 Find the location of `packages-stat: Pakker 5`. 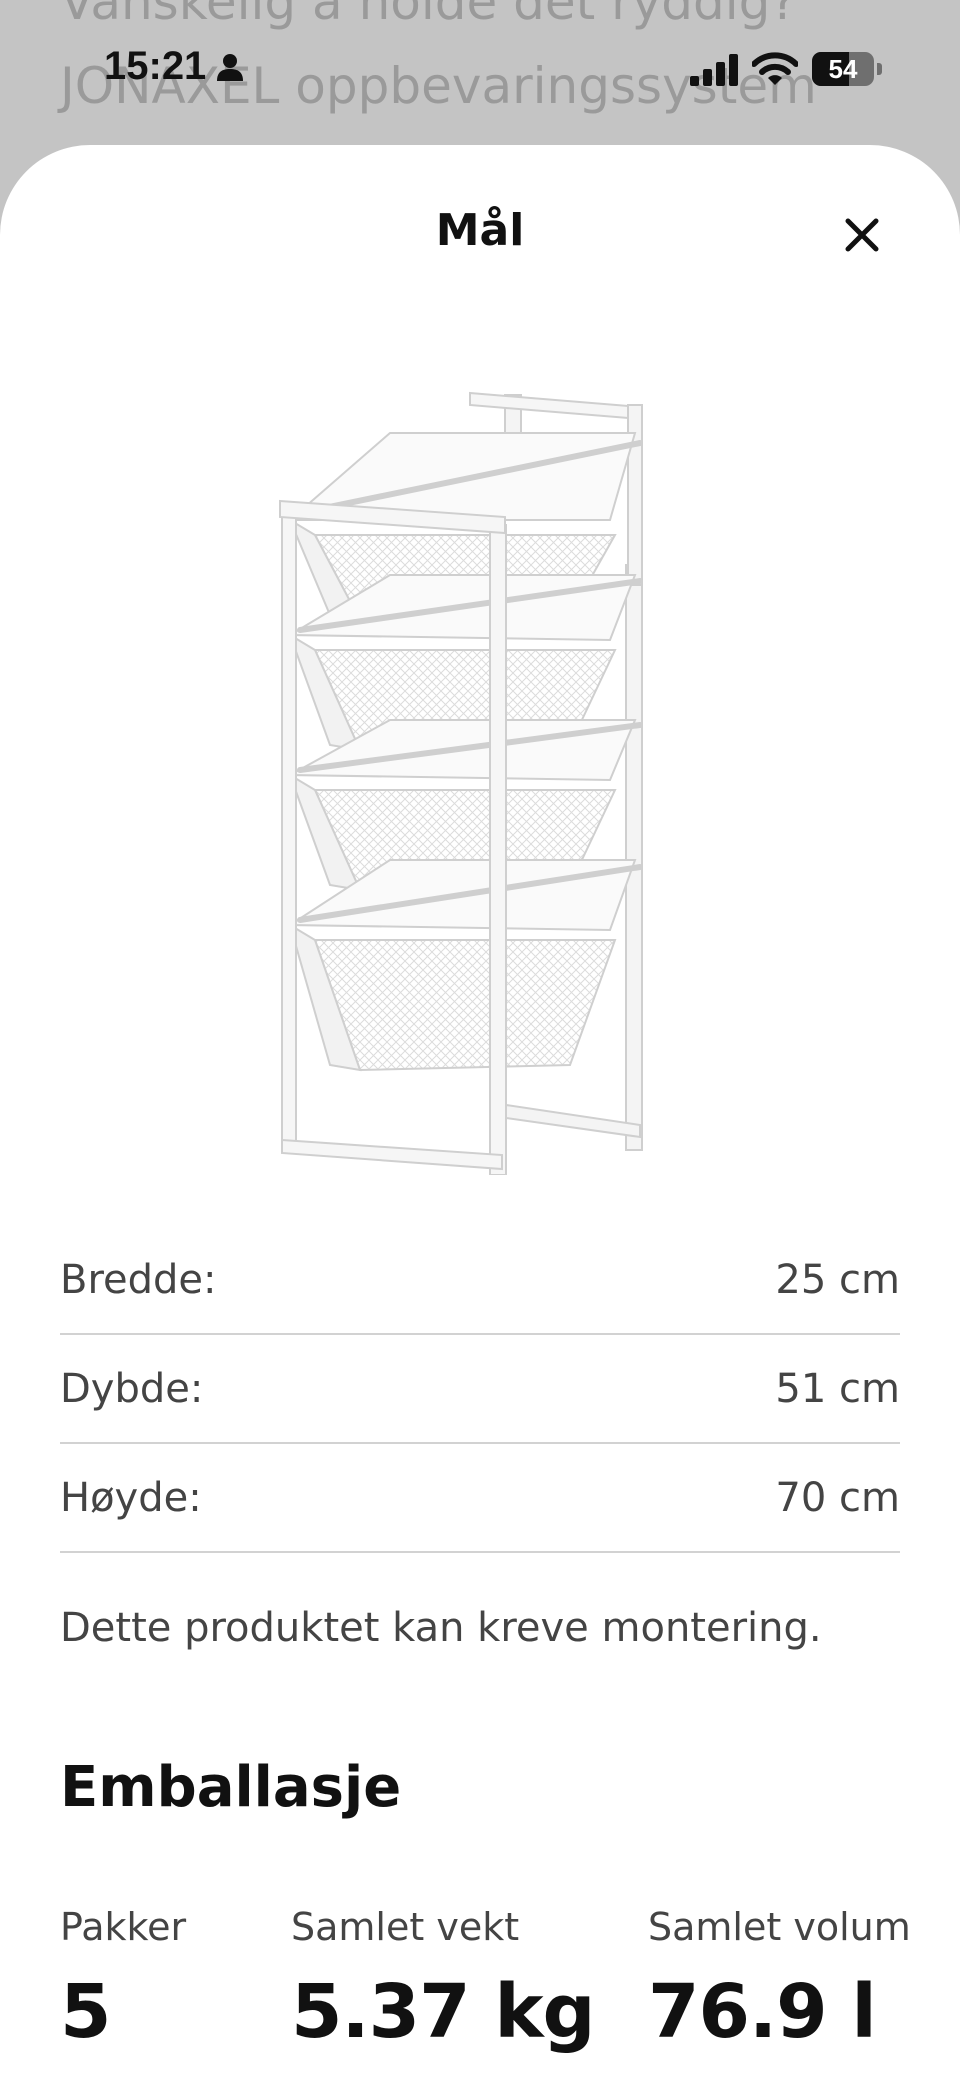

packages-stat: Pakker 5 is located at coordinates (123, 1980).